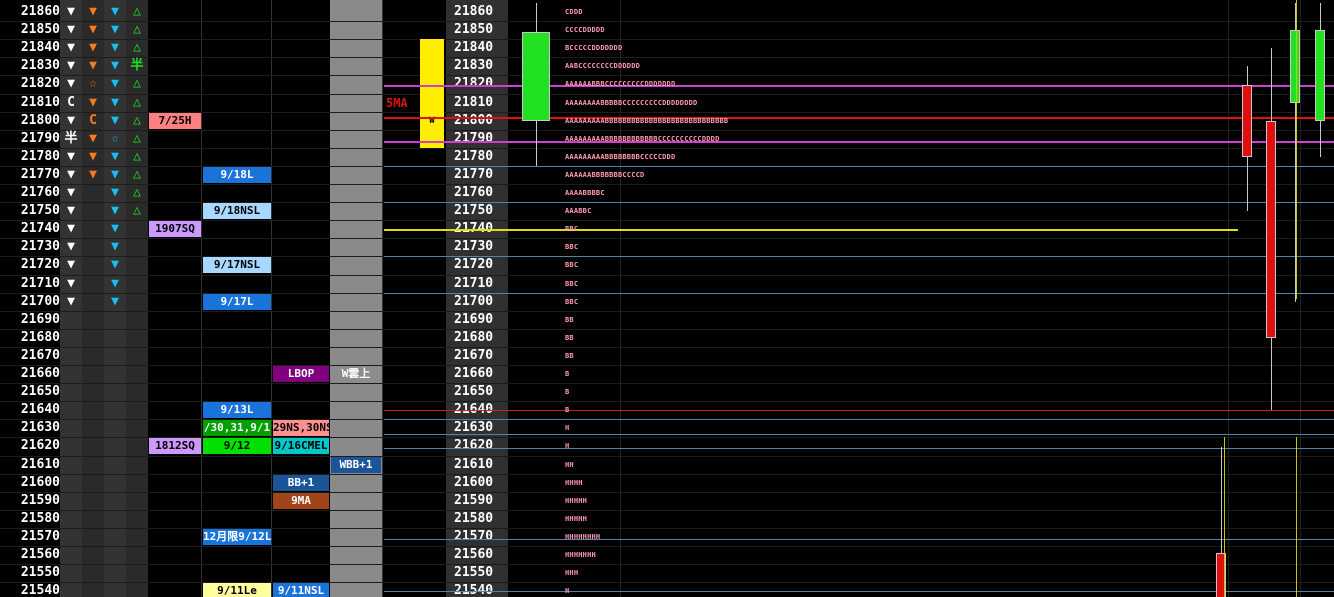 The height and width of the screenshot is (597, 1334). What do you see at coordinates (237, 446) in the screenshot?
I see `level-tag: 9/12` at bounding box center [237, 446].